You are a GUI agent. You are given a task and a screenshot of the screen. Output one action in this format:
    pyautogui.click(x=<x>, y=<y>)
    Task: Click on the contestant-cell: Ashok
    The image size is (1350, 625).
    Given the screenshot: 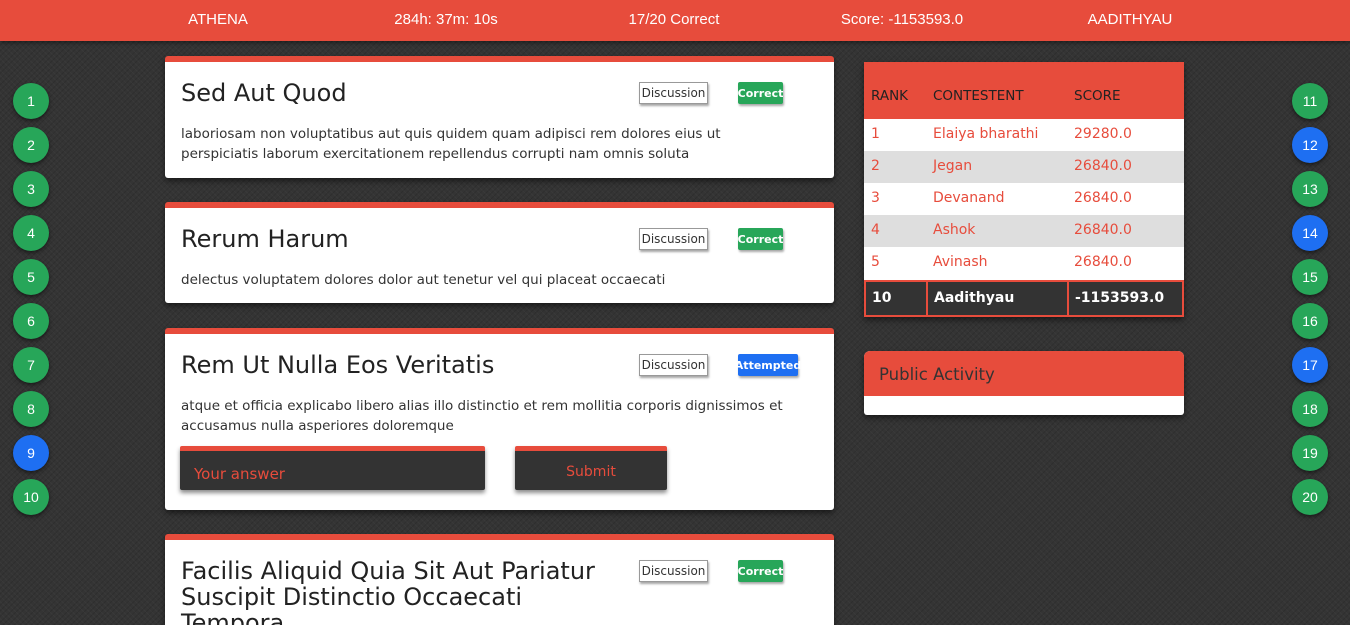 What is the action you would take?
    pyautogui.click(x=954, y=230)
    